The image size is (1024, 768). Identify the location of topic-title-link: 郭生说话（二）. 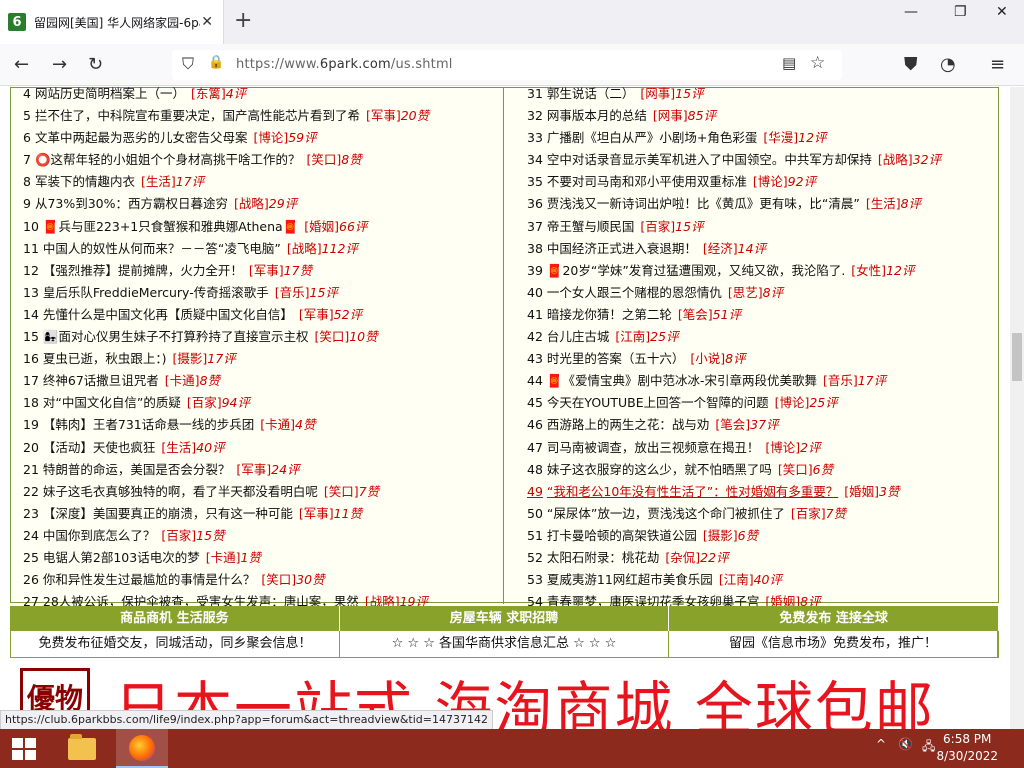
(591, 94).